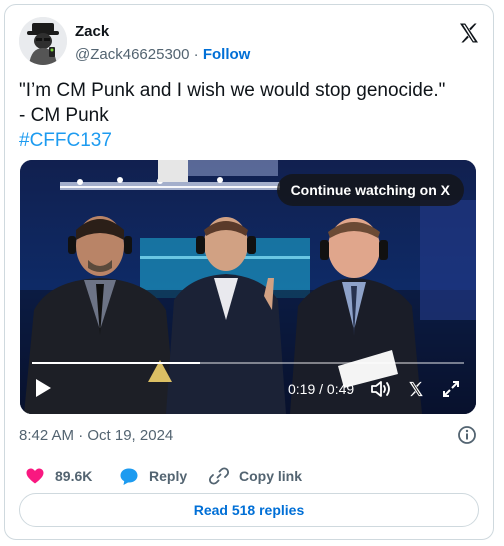 Image resolution: width=504 pixels, height=546 pixels. I want to click on tweet-timestamp: 8:42 AM · Oct 19, 2024, so click(96, 435).